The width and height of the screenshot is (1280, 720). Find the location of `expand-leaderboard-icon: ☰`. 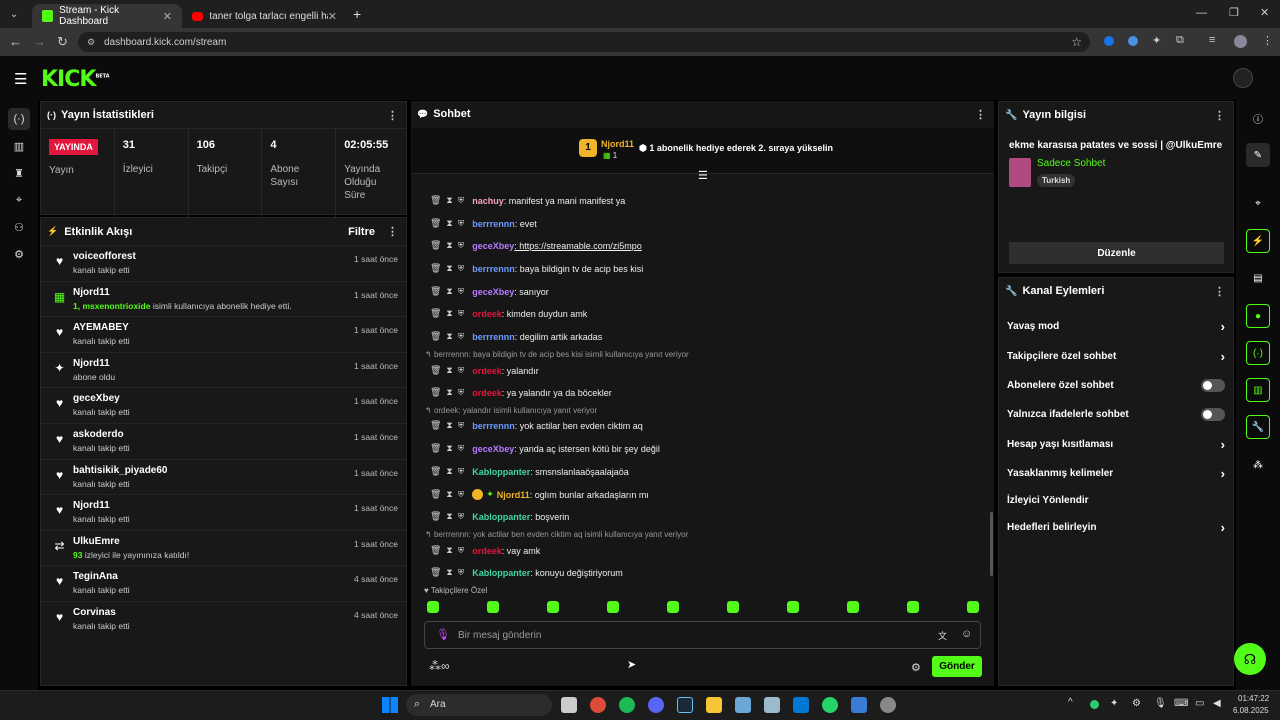

expand-leaderboard-icon: ☰ is located at coordinates (703, 175).